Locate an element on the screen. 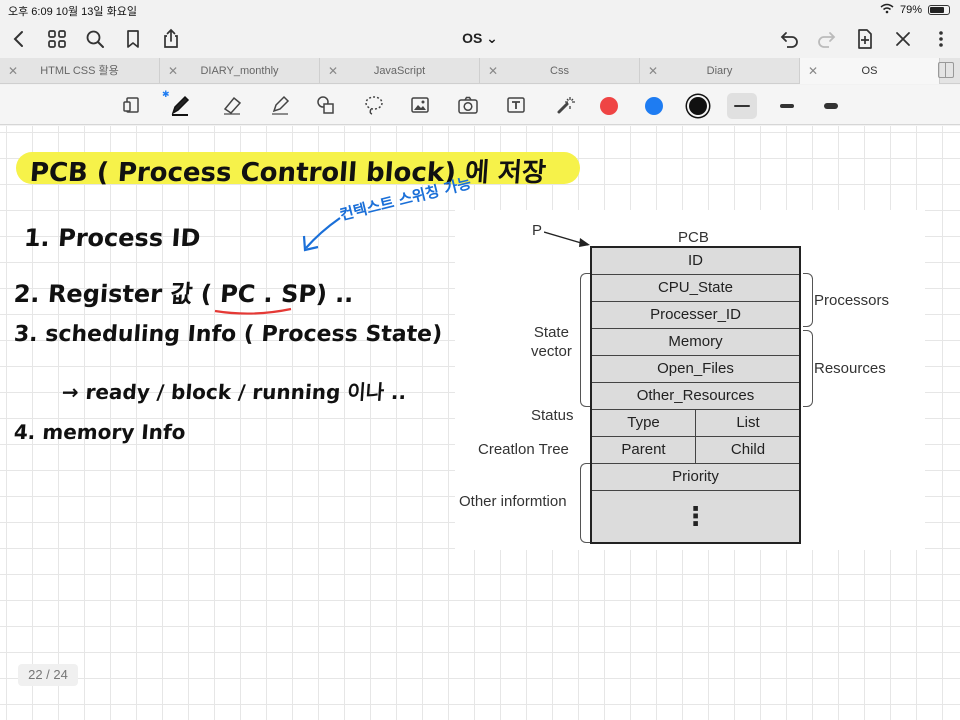  annotation-arrow is located at coordinates (321, 234).